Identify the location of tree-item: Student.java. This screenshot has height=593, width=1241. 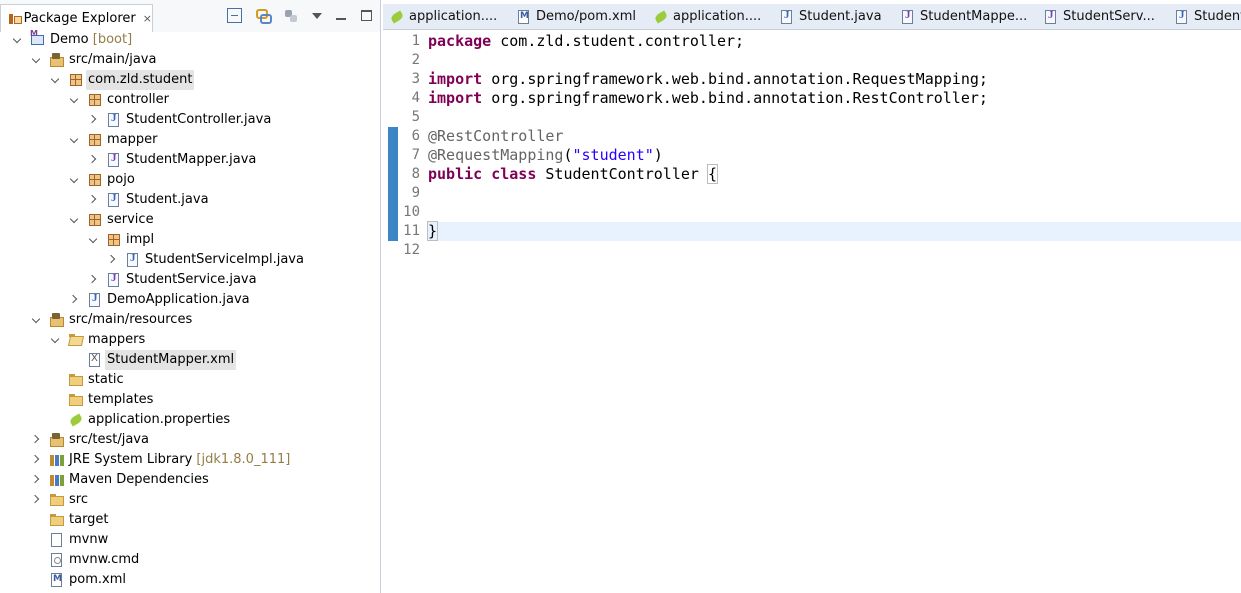
(190, 200).